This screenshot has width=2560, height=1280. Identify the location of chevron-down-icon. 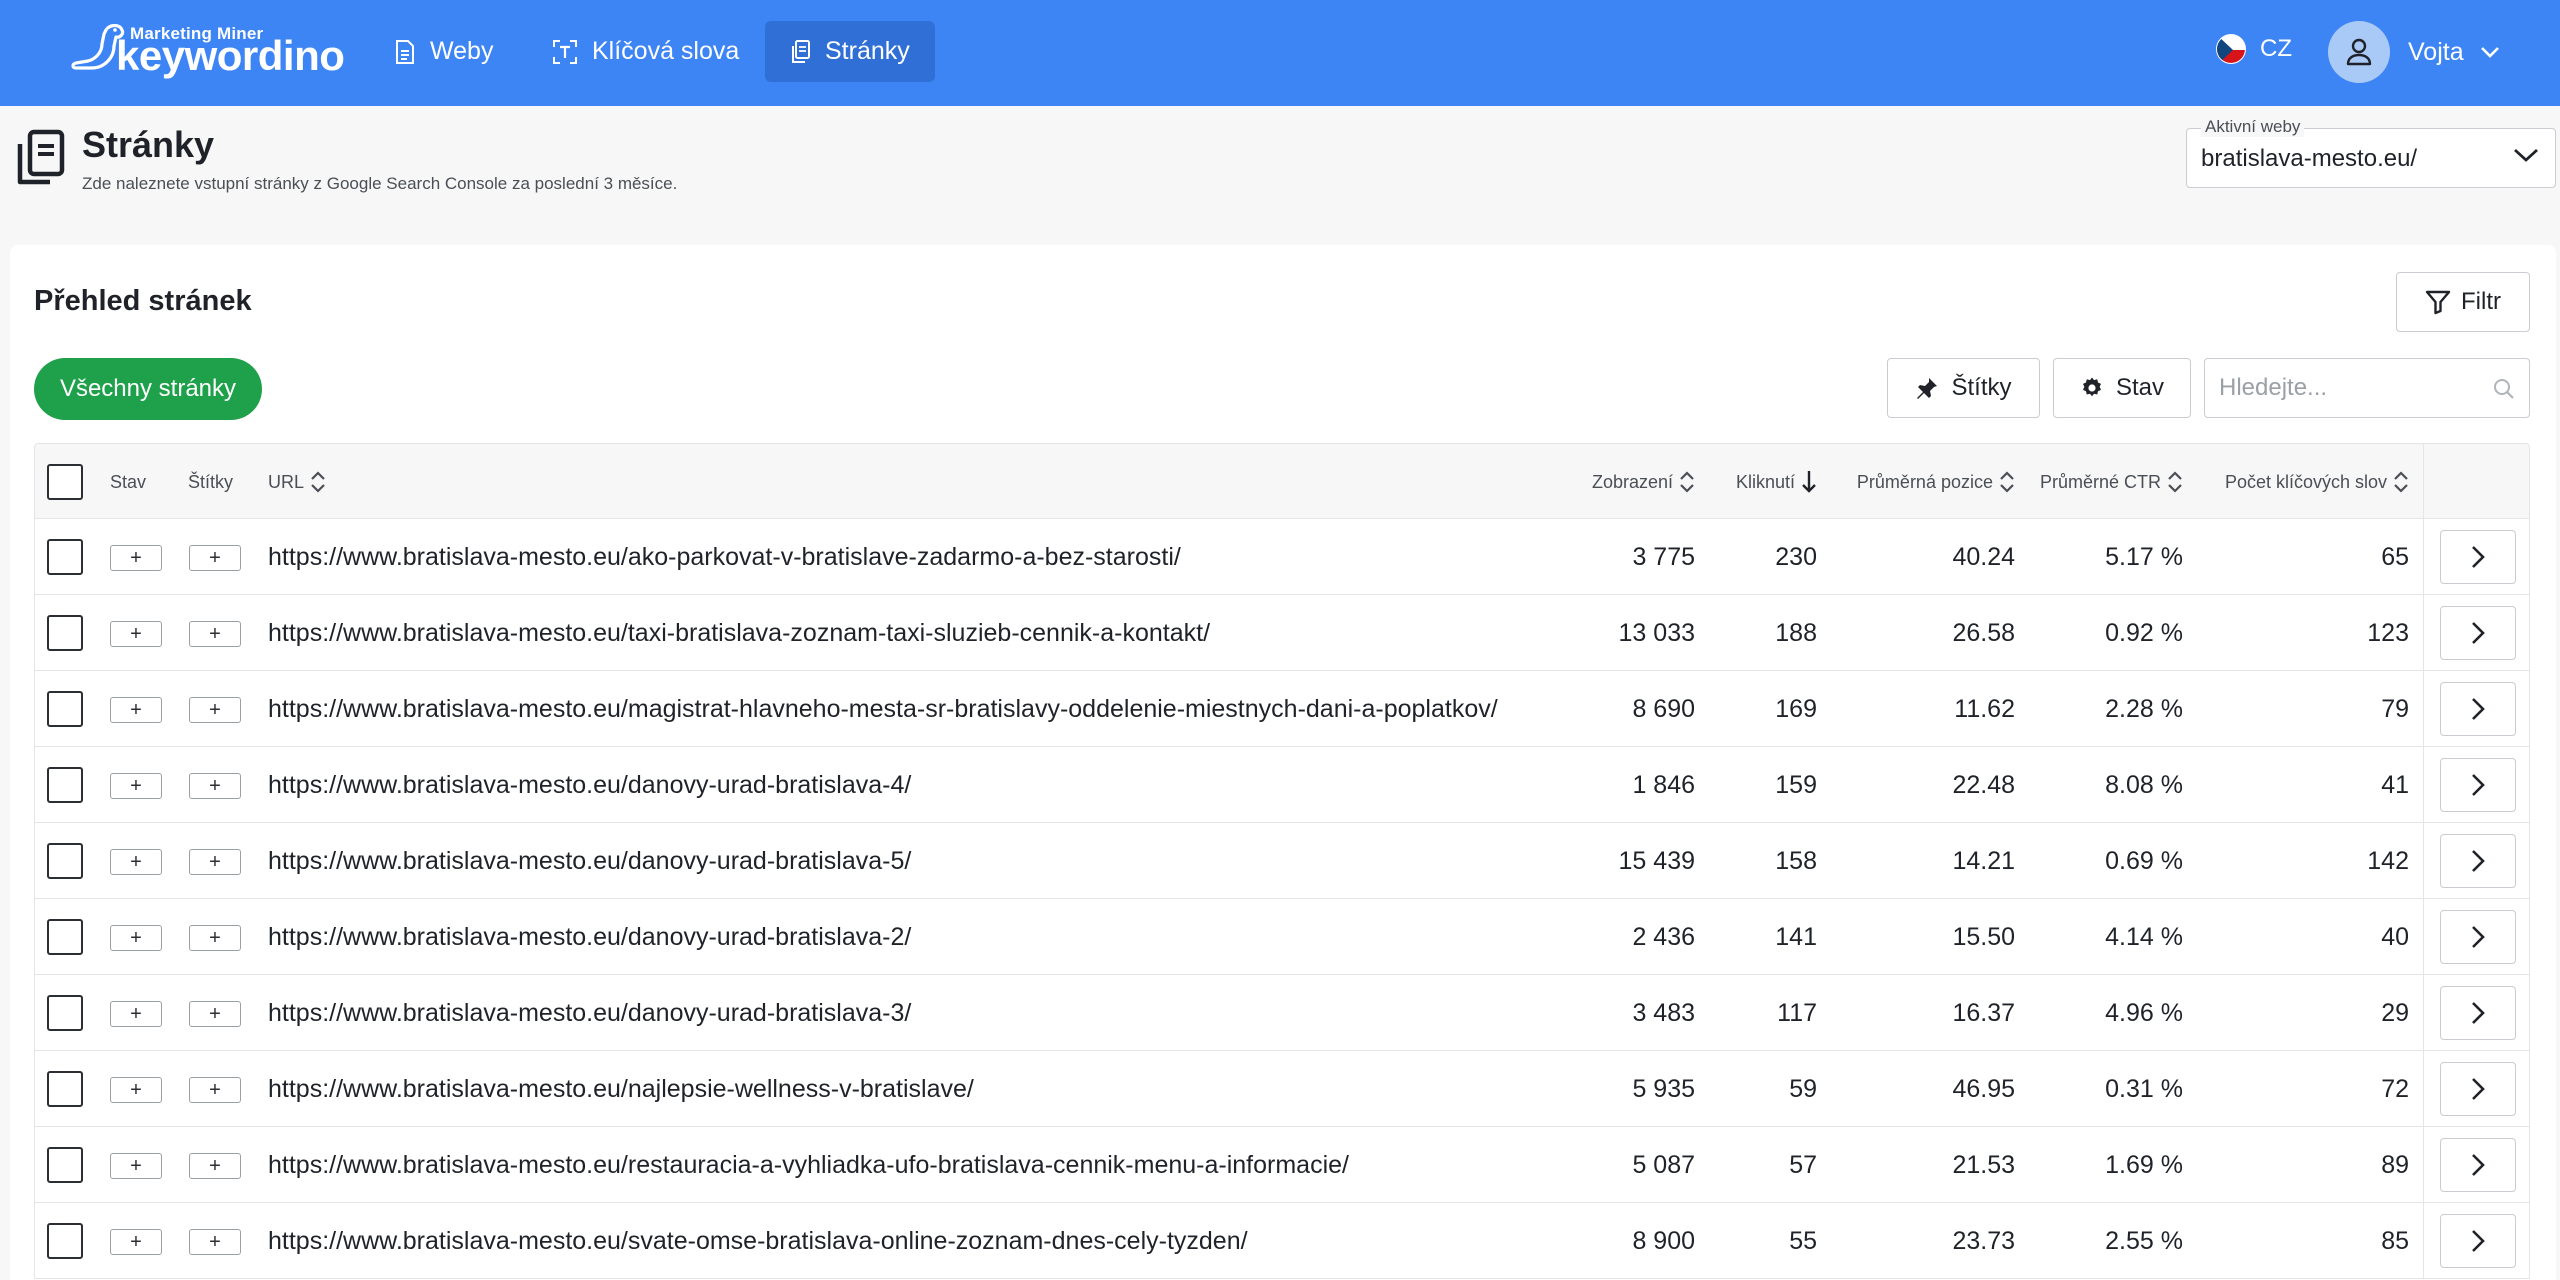
(2489, 52).